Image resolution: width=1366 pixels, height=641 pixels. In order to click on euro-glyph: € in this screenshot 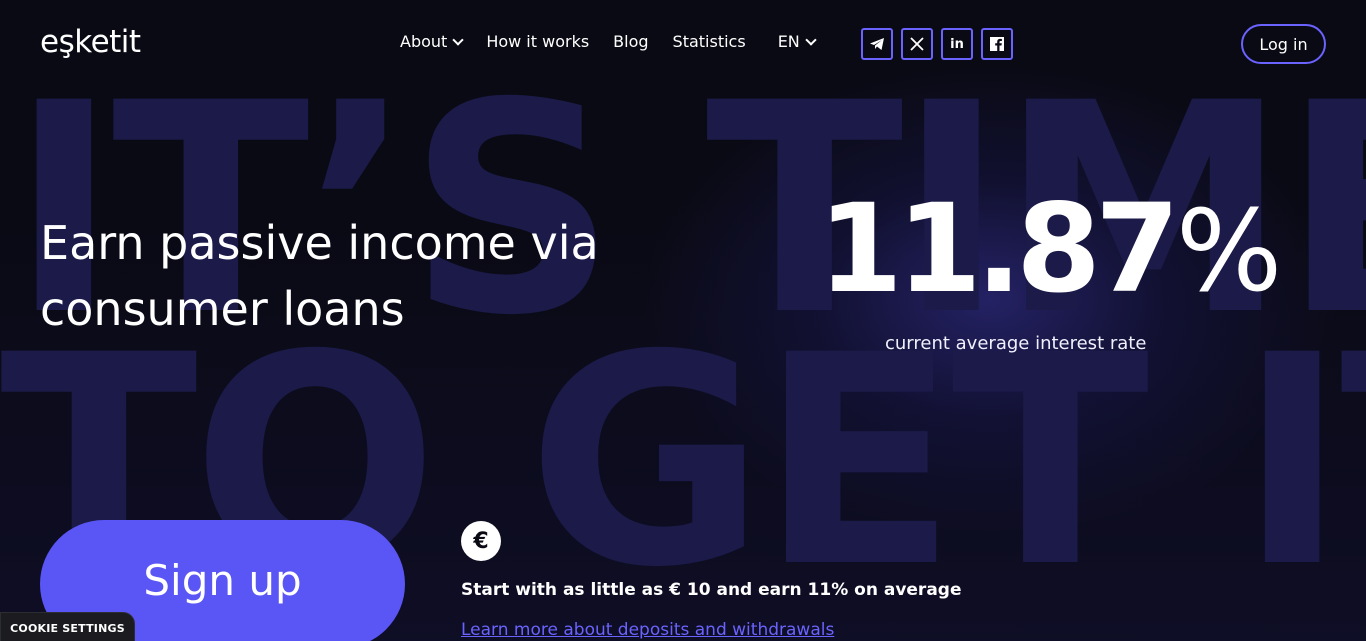, I will do `click(481, 541)`.